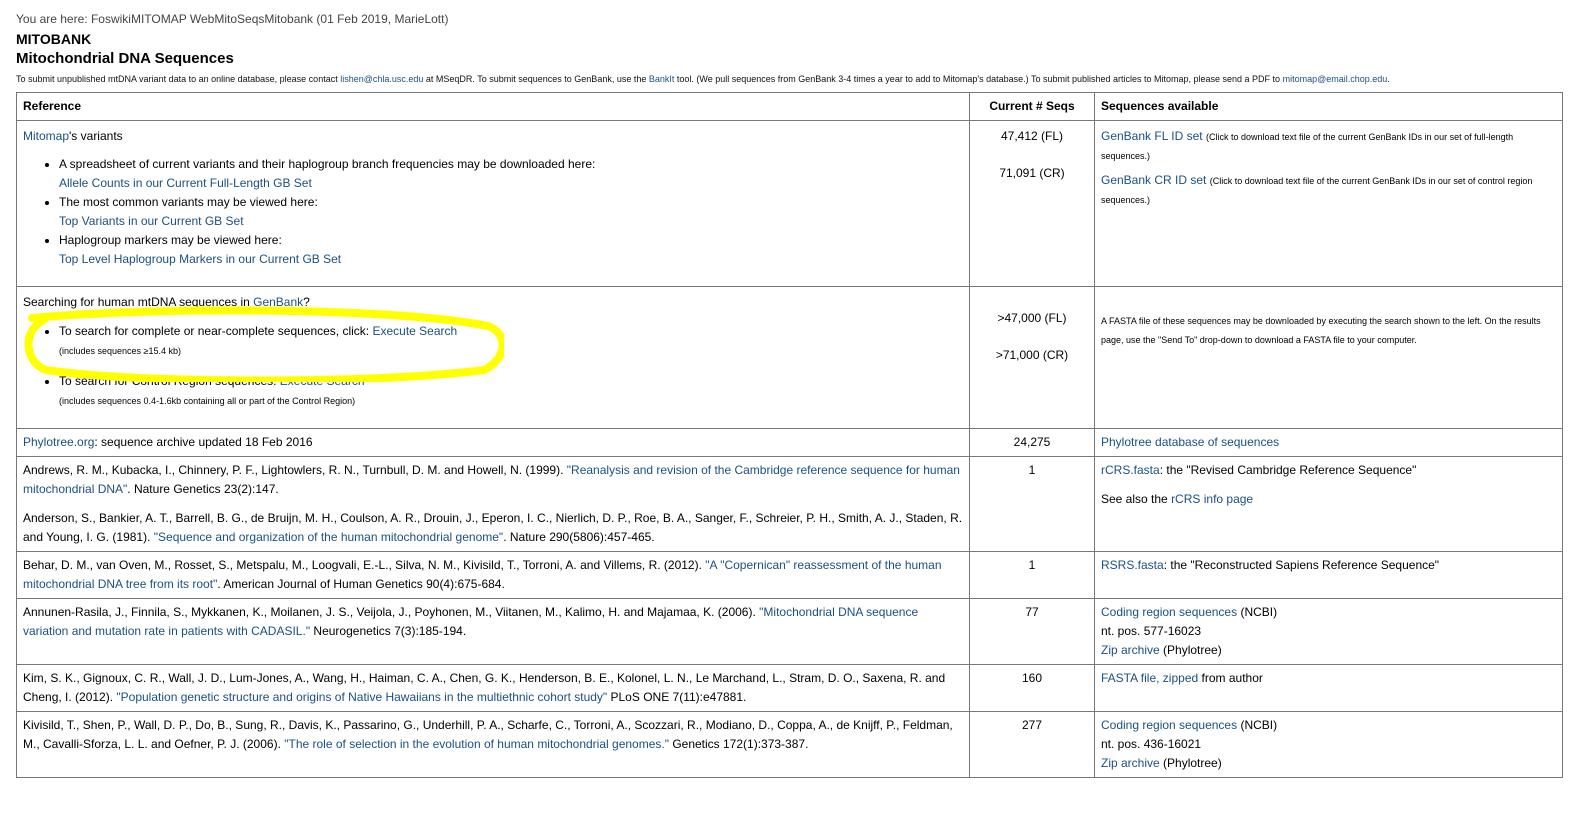  What do you see at coordinates (1152, 136) in the screenshot?
I see `genbank-fl-id-link: GenBank FL ID set` at bounding box center [1152, 136].